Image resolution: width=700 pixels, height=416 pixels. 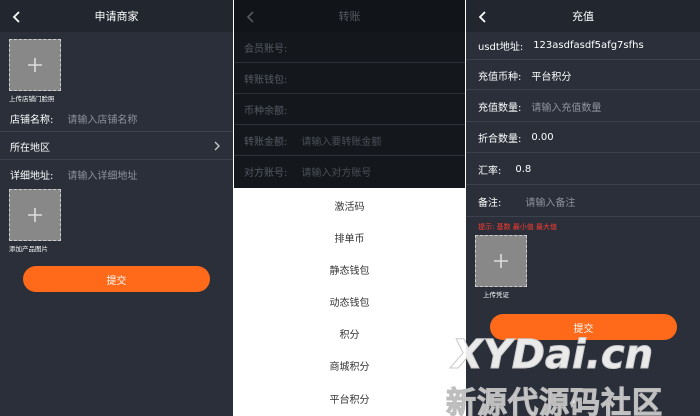 I want to click on wallet-row: 转账钱包:, so click(x=349, y=78).